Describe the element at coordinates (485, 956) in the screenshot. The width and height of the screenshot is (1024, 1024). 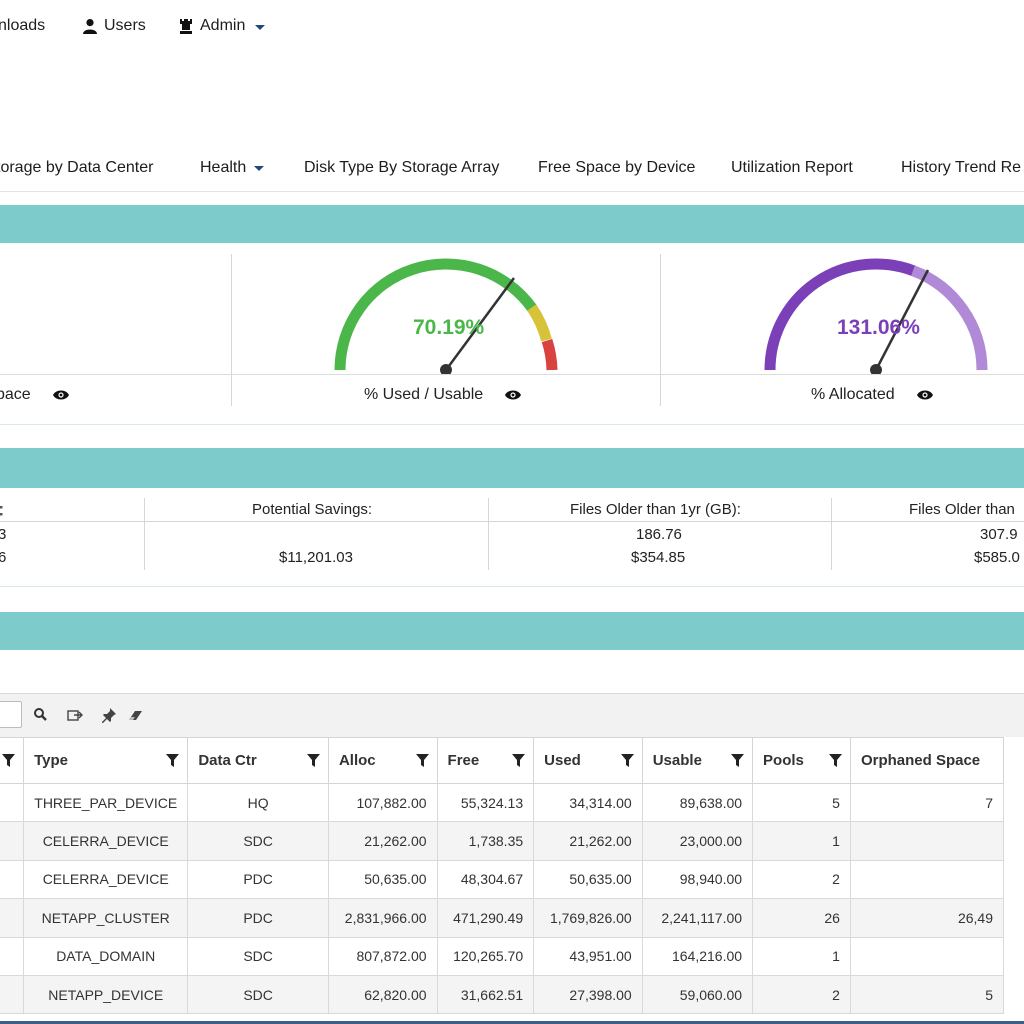
I see `table-cell: 120,265.70` at that location.